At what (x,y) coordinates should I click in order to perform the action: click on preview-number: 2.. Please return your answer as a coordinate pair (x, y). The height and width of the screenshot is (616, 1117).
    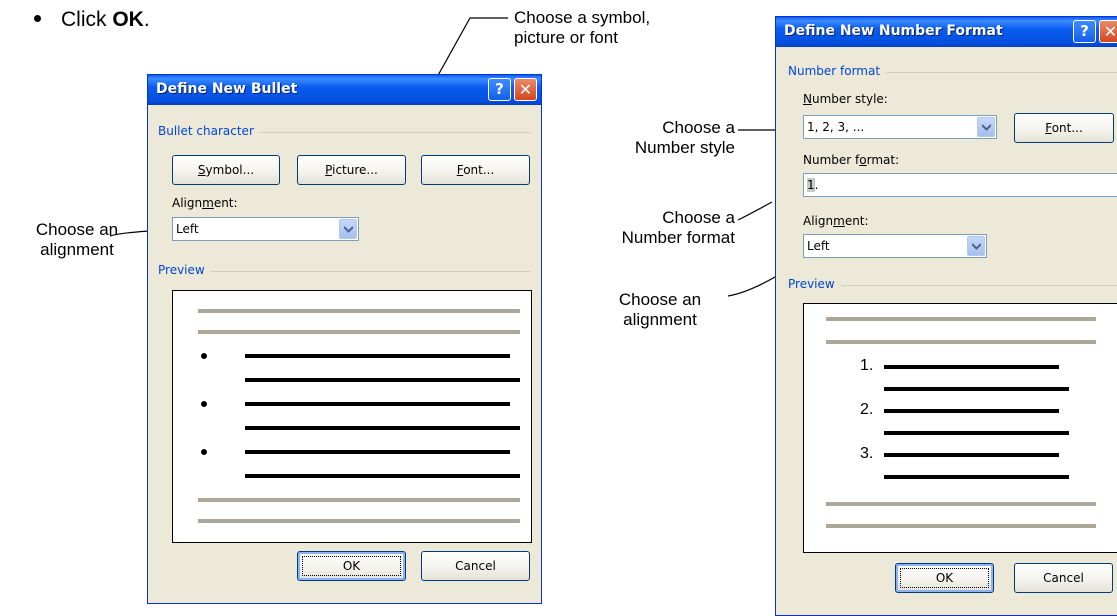
    Looking at the image, I should click on (867, 409).